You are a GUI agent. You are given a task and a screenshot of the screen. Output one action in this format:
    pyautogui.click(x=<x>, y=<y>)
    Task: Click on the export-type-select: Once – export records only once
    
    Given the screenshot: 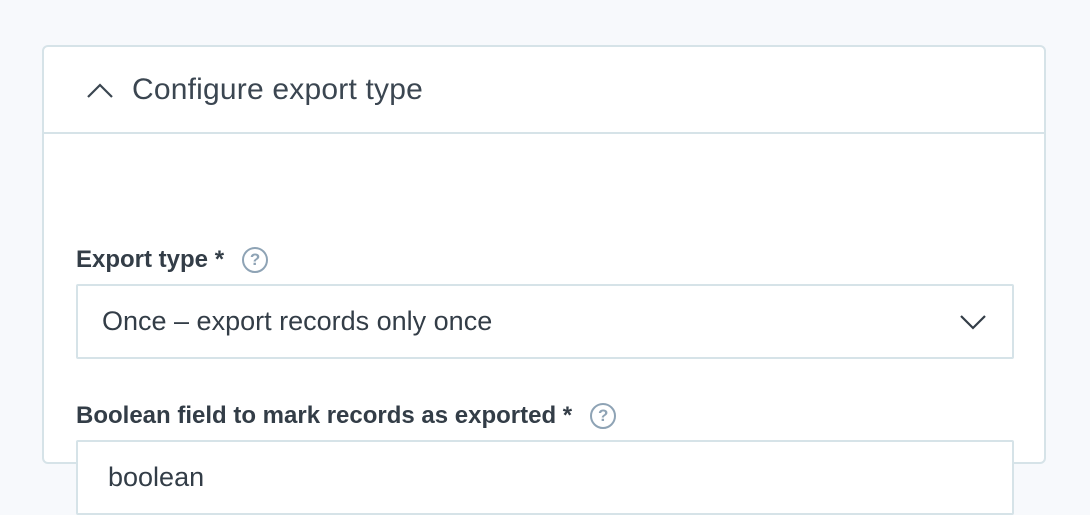 What is the action you would take?
    pyautogui.click(x=545, y=321)
    